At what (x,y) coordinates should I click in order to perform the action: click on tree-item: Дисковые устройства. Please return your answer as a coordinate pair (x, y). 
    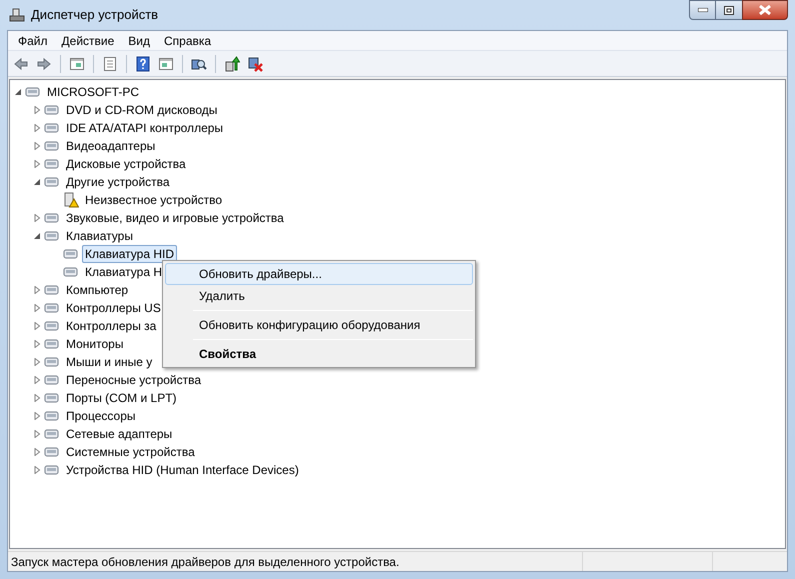
    Looking at the image, I should click on (126, 164).